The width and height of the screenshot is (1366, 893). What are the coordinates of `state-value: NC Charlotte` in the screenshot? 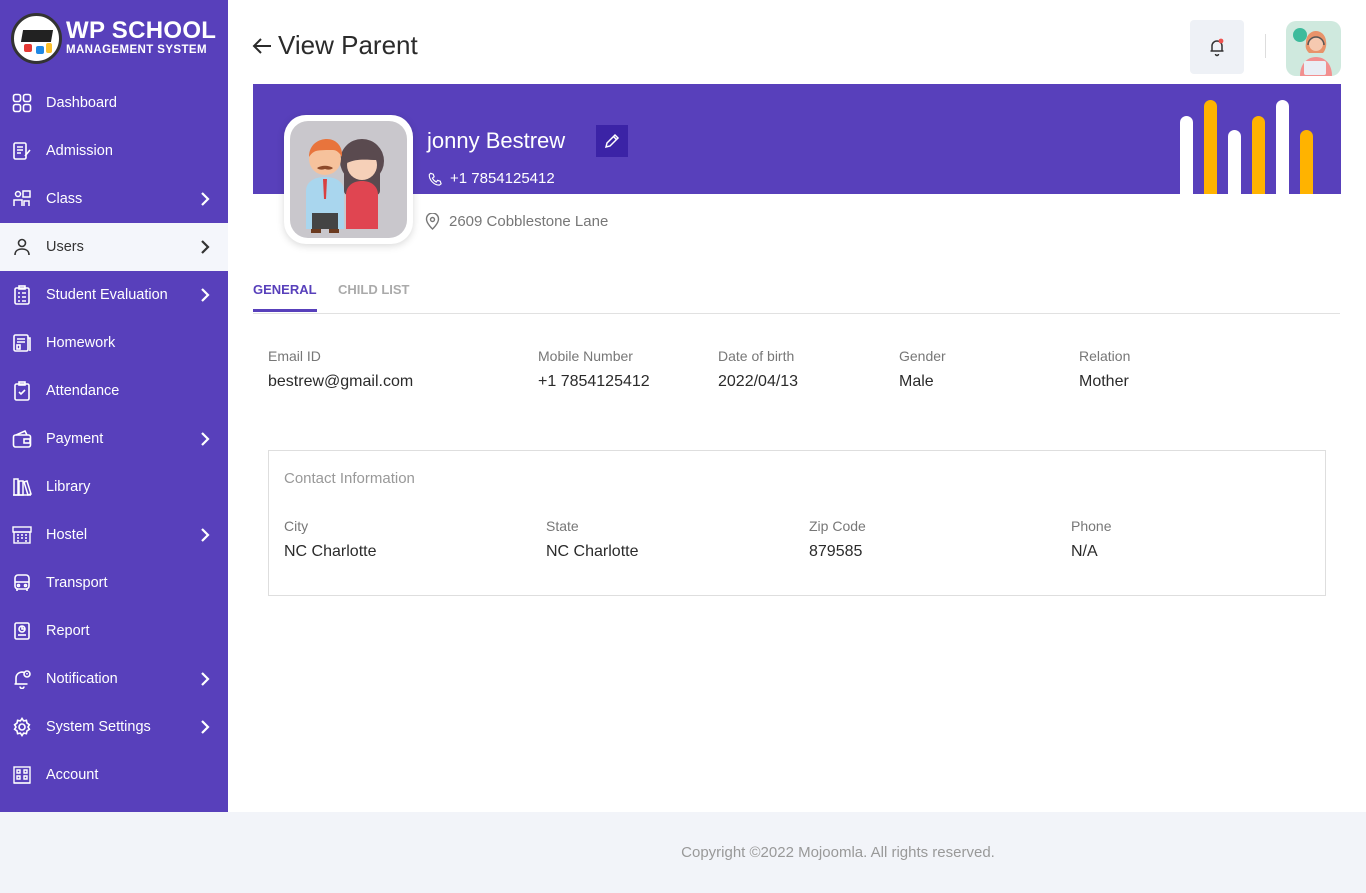 It's located at (592, 551).